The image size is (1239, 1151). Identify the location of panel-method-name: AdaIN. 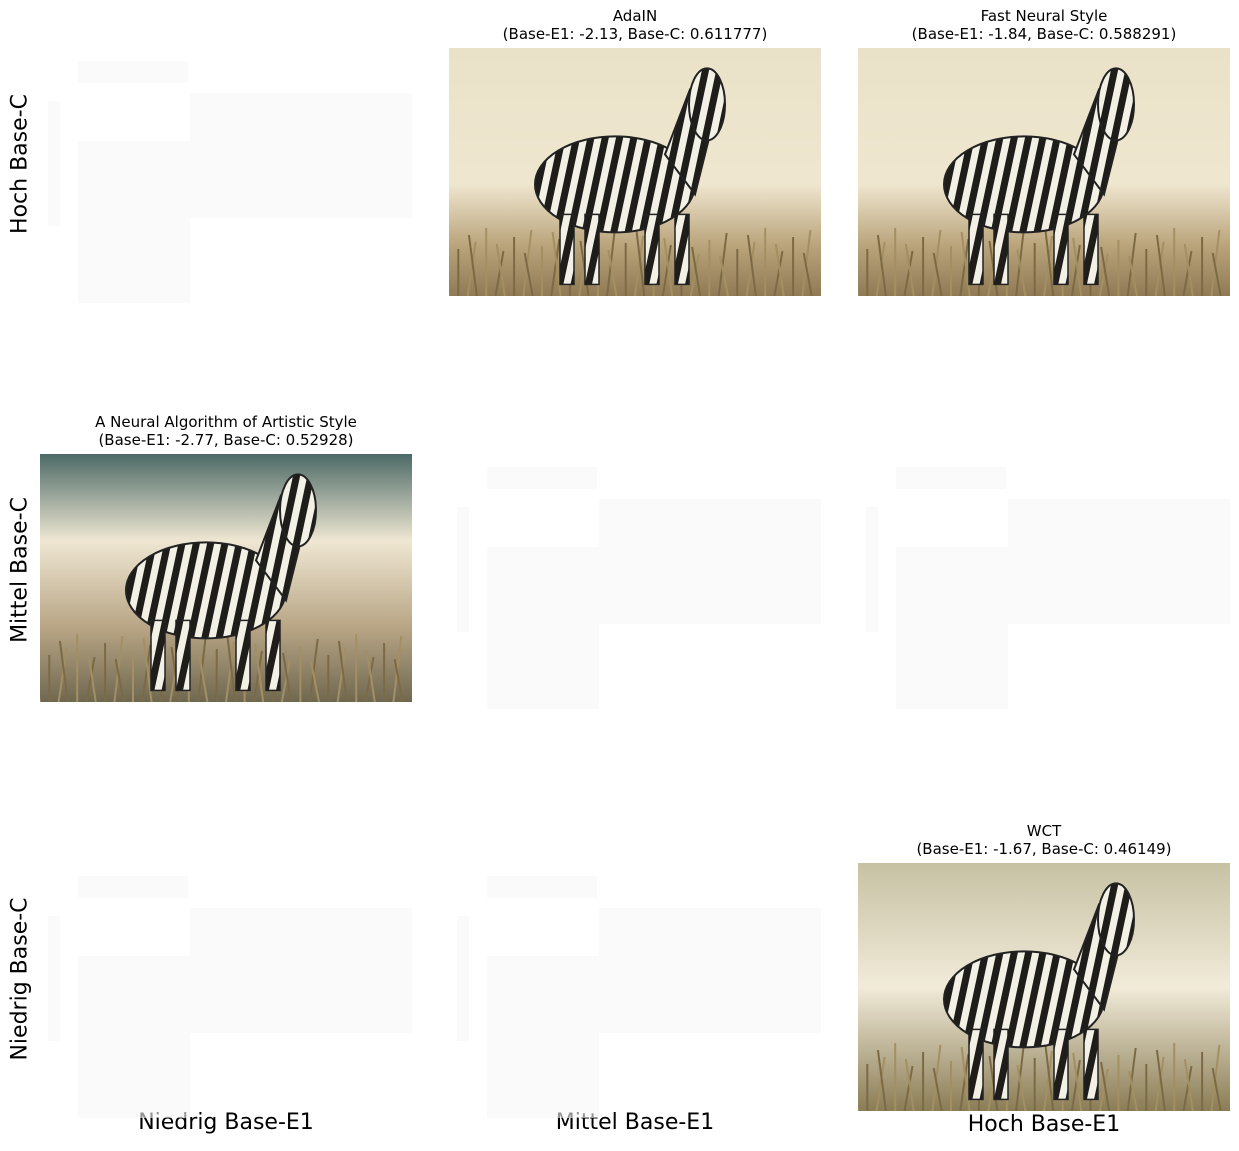
(635, 16).